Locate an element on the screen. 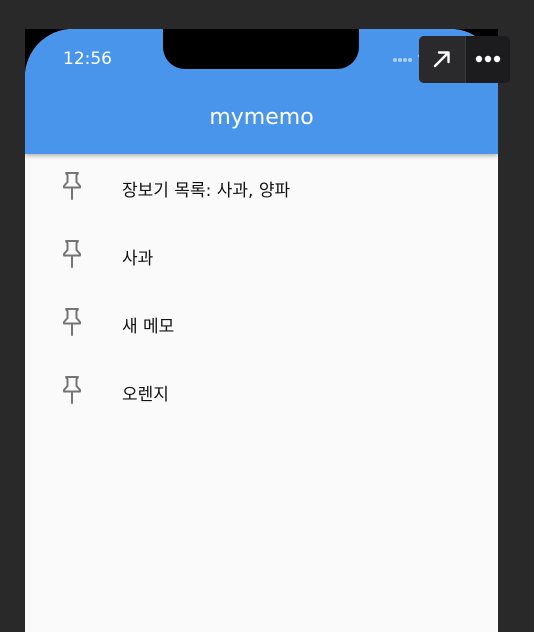 The width and height of the screenshot is (534, 632). more-icon is located at coordinates (488, 59).